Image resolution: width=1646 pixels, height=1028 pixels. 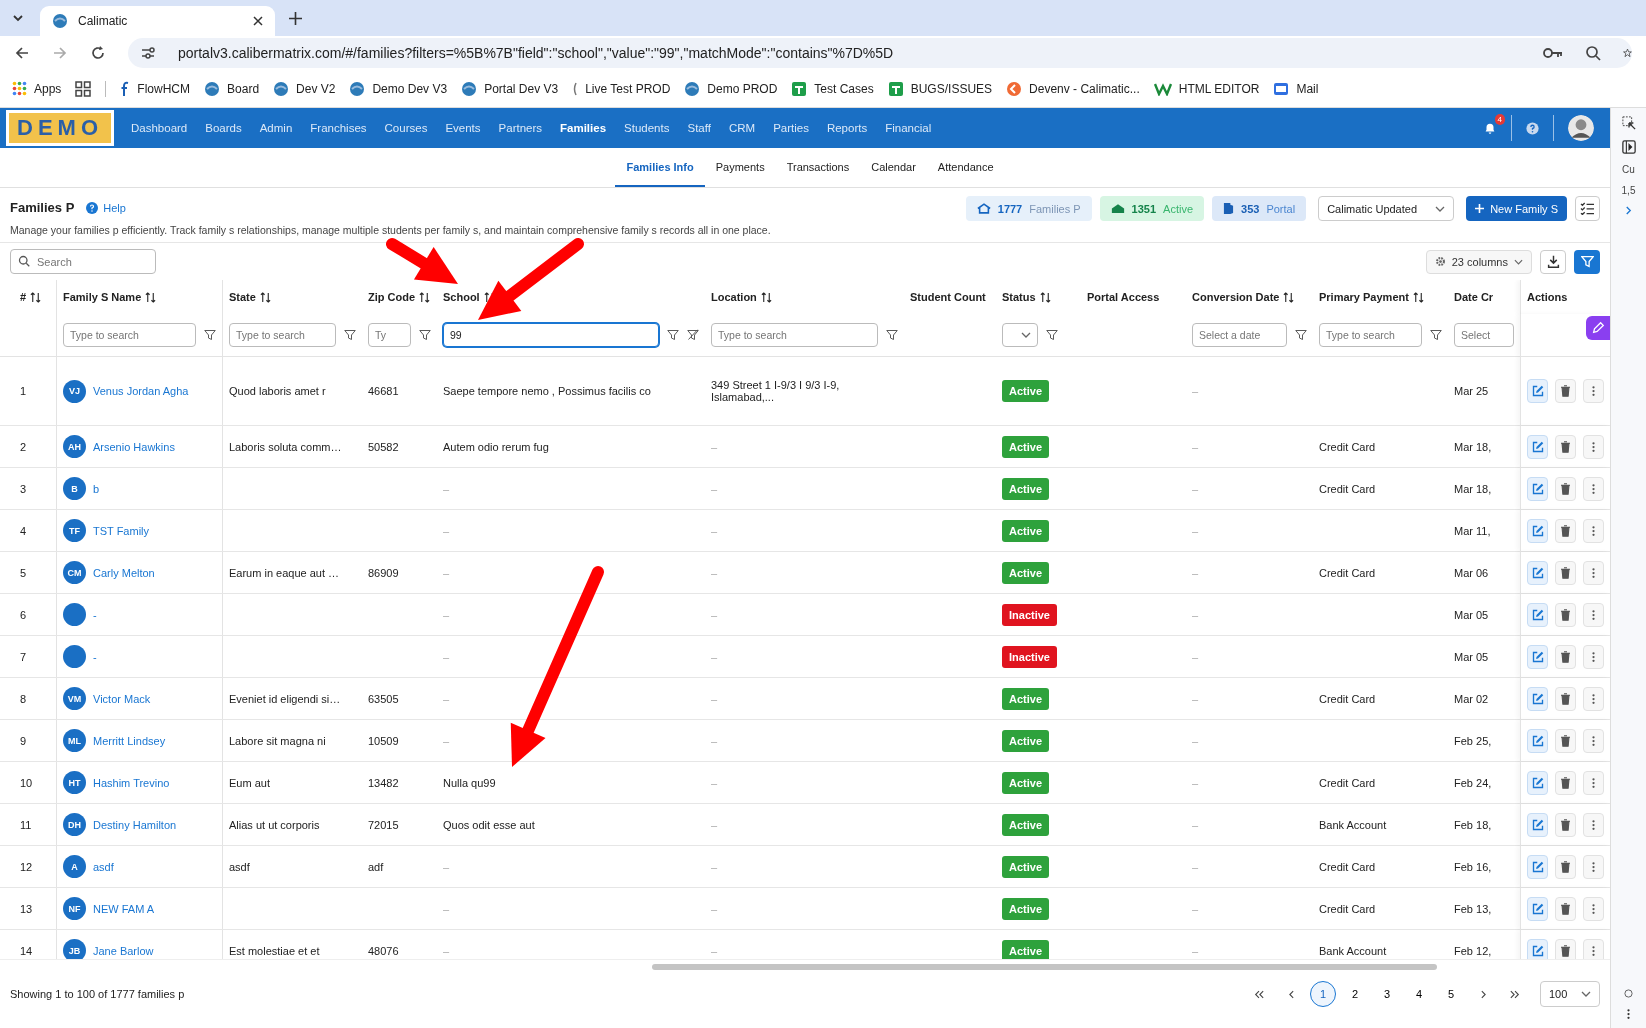 I want to click on page-button: 2, so click(x=1355, y=994).